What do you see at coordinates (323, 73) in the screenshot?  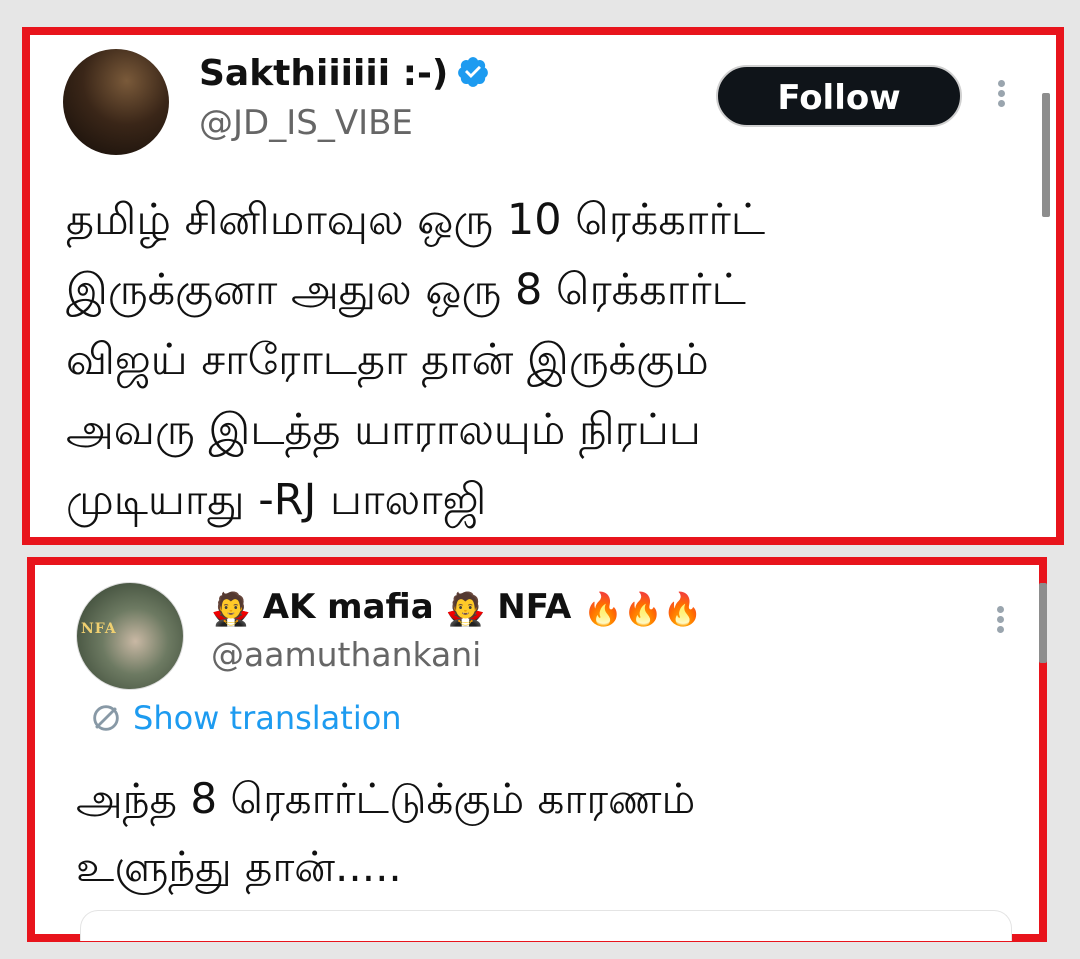 I see `display-name-text: Sakthiiiiii :-)` at bounding box center [323, 73].